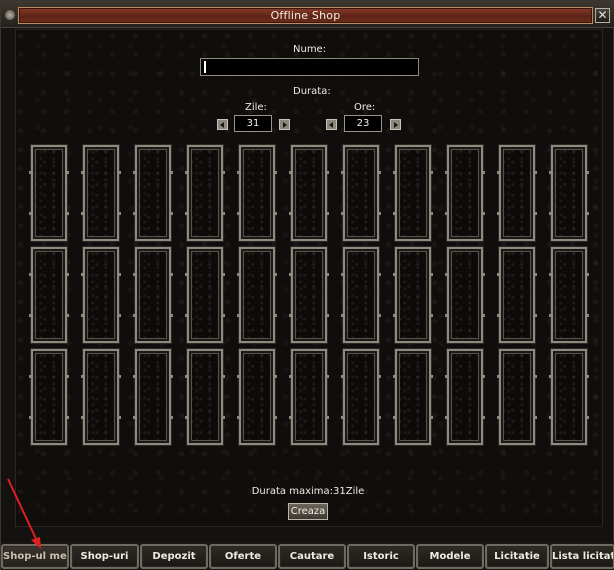 Image resolution: width=614 pixels, height=570 pixels. Describe the element at coordinates (205, 67) in the screenshot. I see `text-caret` at that location.